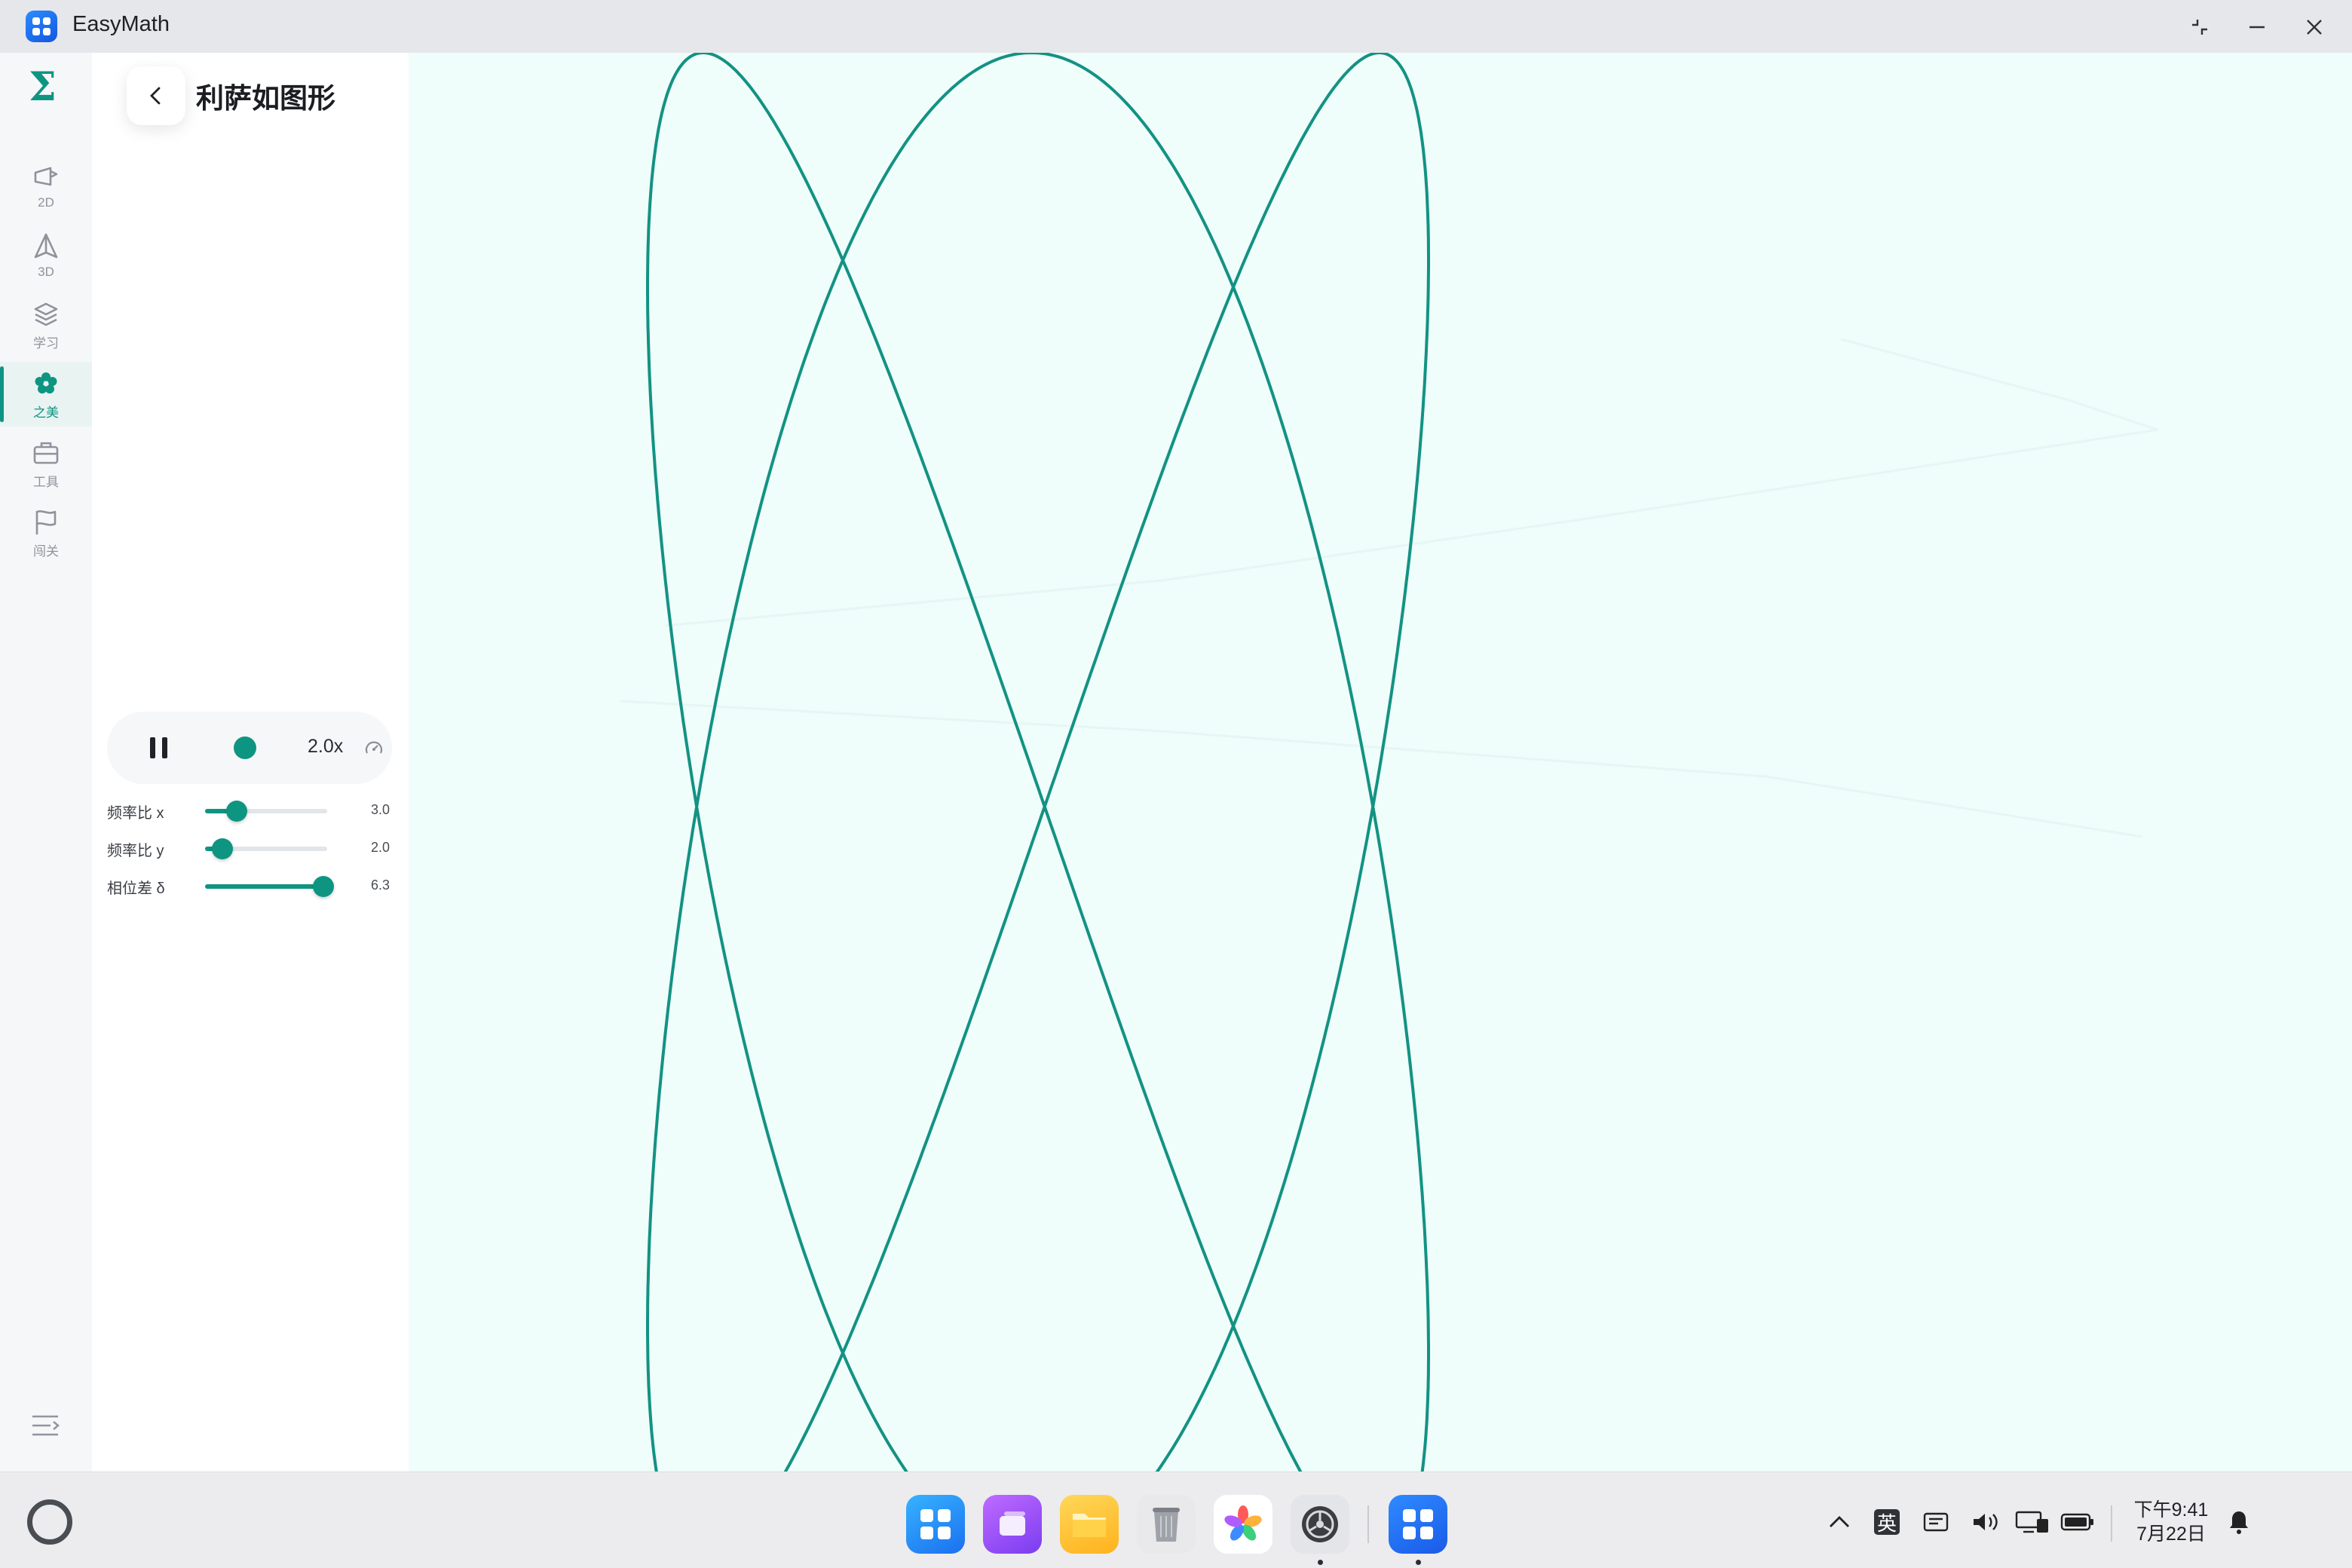 This screenshot has width=2352, height=1568. What do you see at coordinates (1320, 1524) in the screenshot?
I see `settings-app-icon` at bounding box center [1320, 1524].